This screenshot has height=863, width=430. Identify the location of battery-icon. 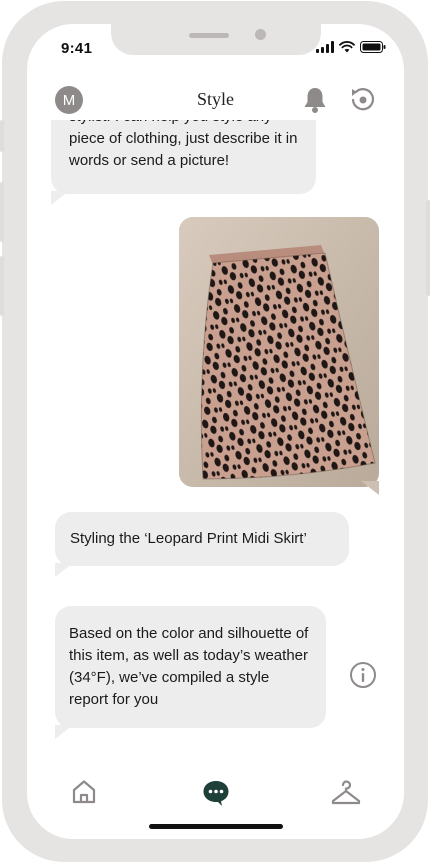
(373, 47).